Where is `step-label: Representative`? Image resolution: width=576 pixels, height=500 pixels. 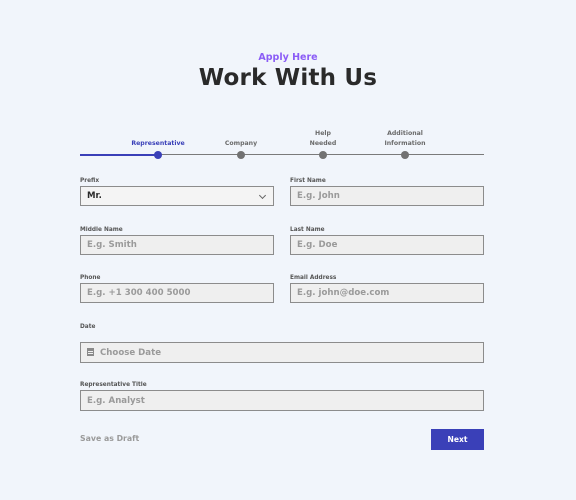 step-label: Representative is located at coordinates (158, 143).